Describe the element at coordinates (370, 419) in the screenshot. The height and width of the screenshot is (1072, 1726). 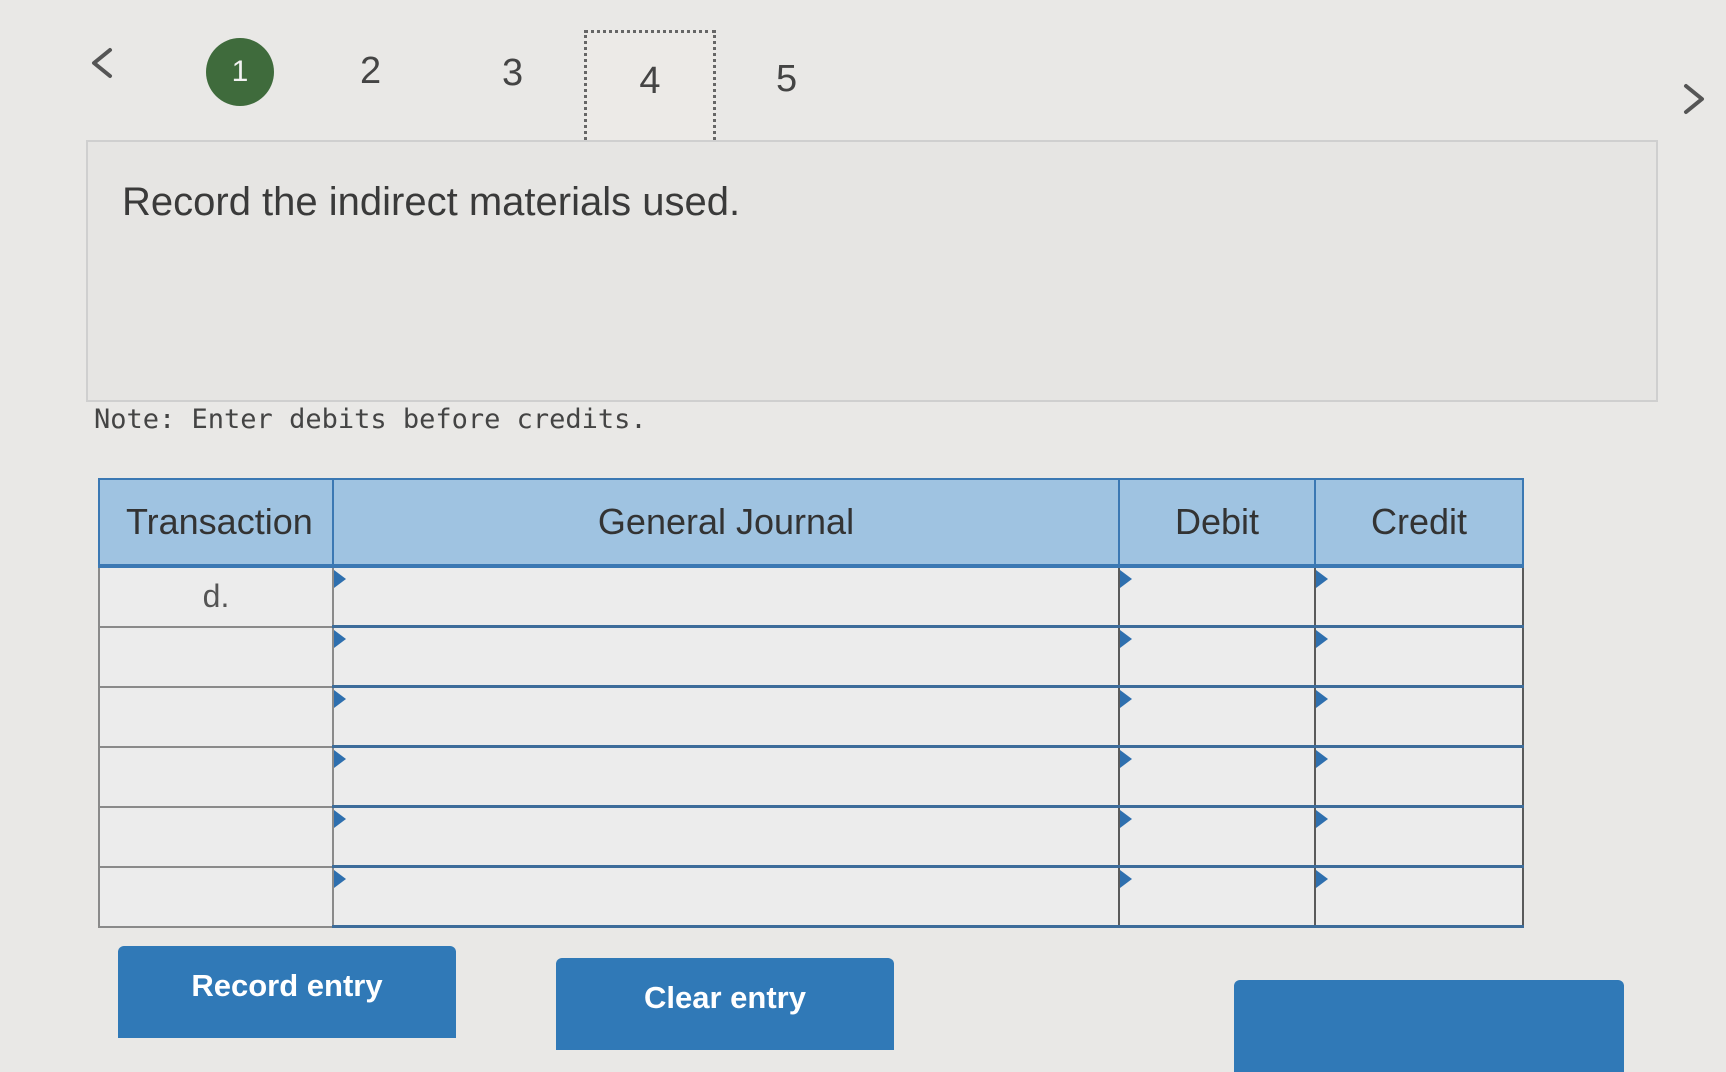
I see `instruction-note: Note: Enter debits before credits.` at that location.